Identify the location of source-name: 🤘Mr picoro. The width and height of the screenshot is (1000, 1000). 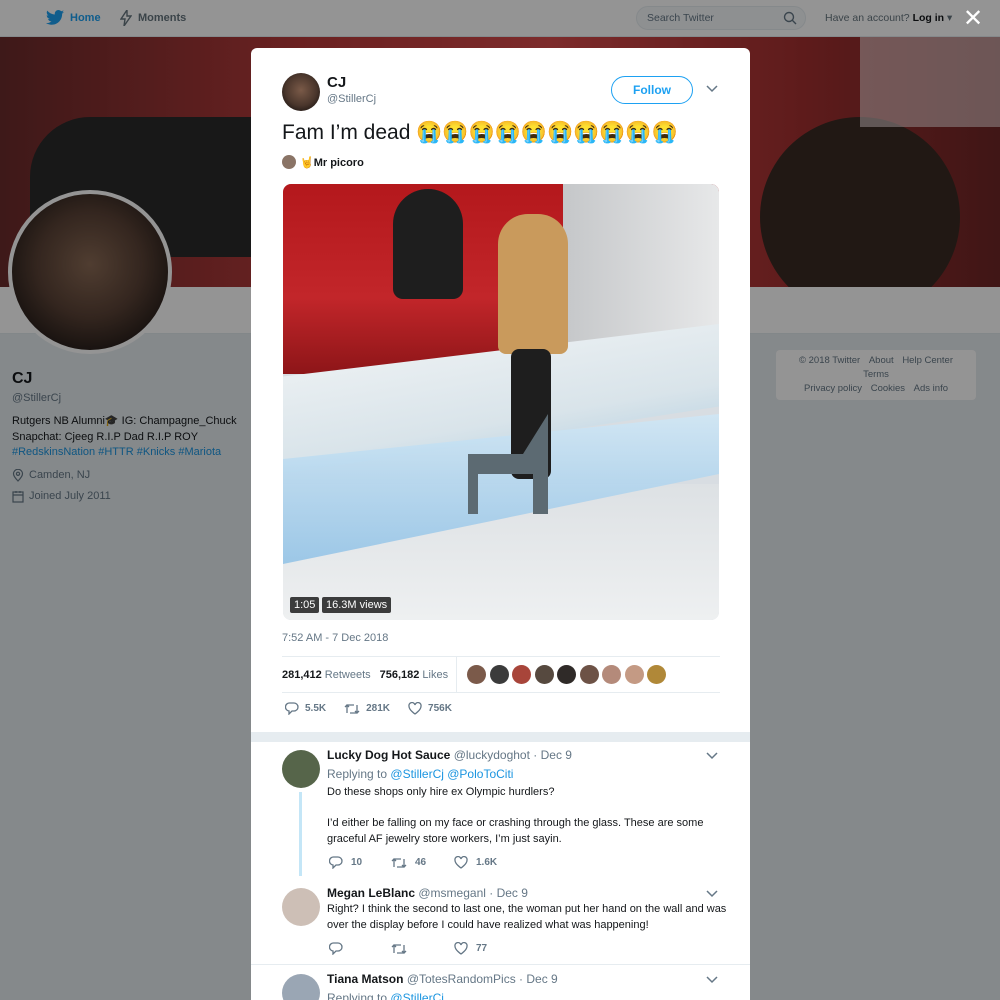
(332, 162).